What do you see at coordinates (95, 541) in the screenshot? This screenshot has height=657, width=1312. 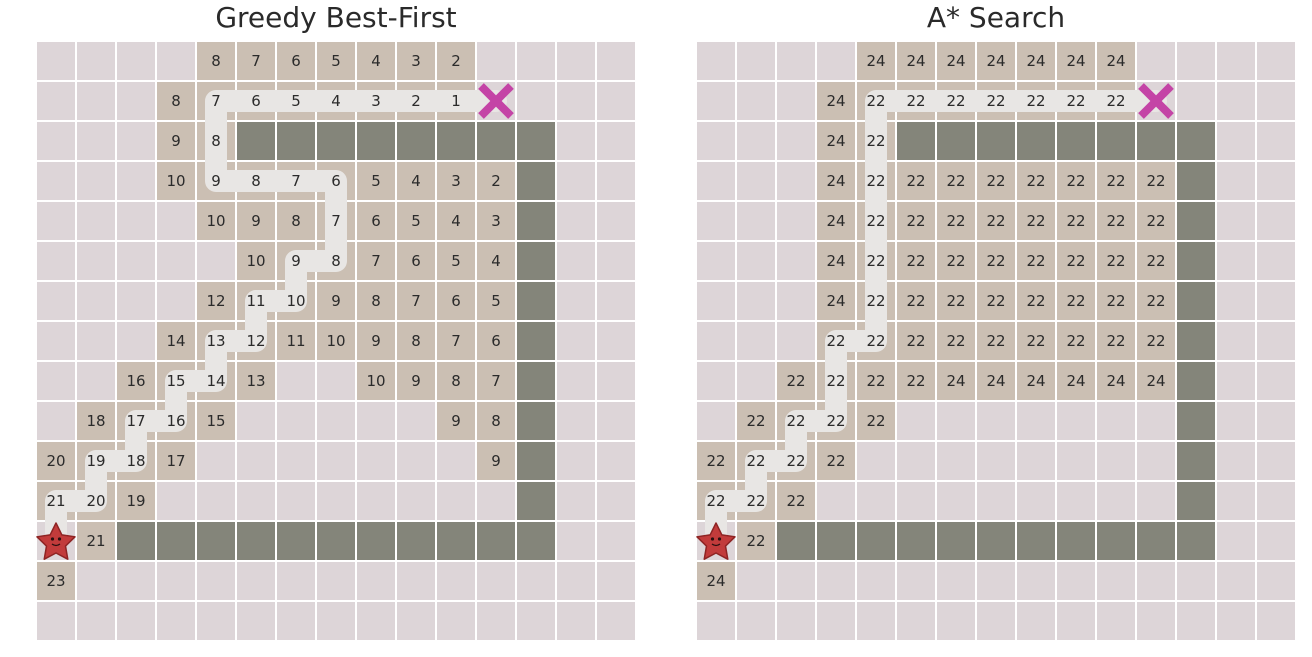 I see `cost-label: 21` at bounding box center [95, 541].